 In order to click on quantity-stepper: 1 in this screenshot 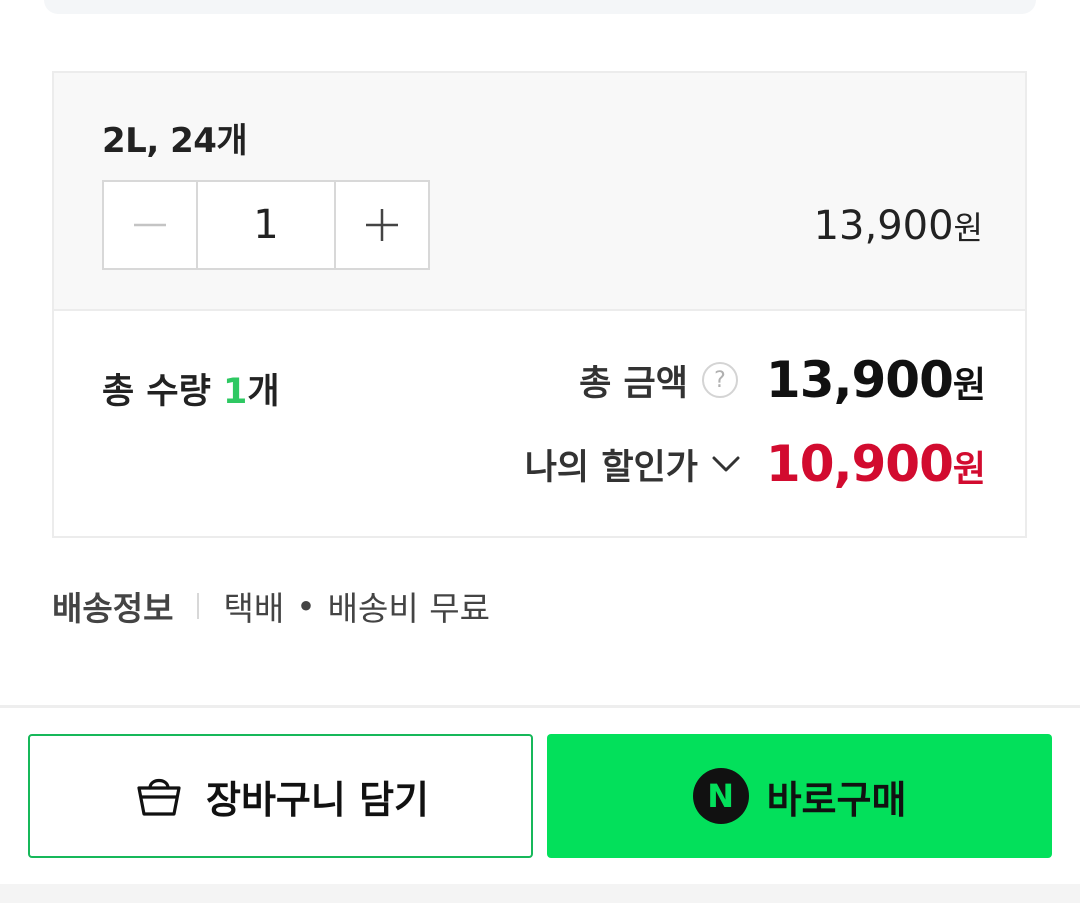, I will do `click(266, 225)`.